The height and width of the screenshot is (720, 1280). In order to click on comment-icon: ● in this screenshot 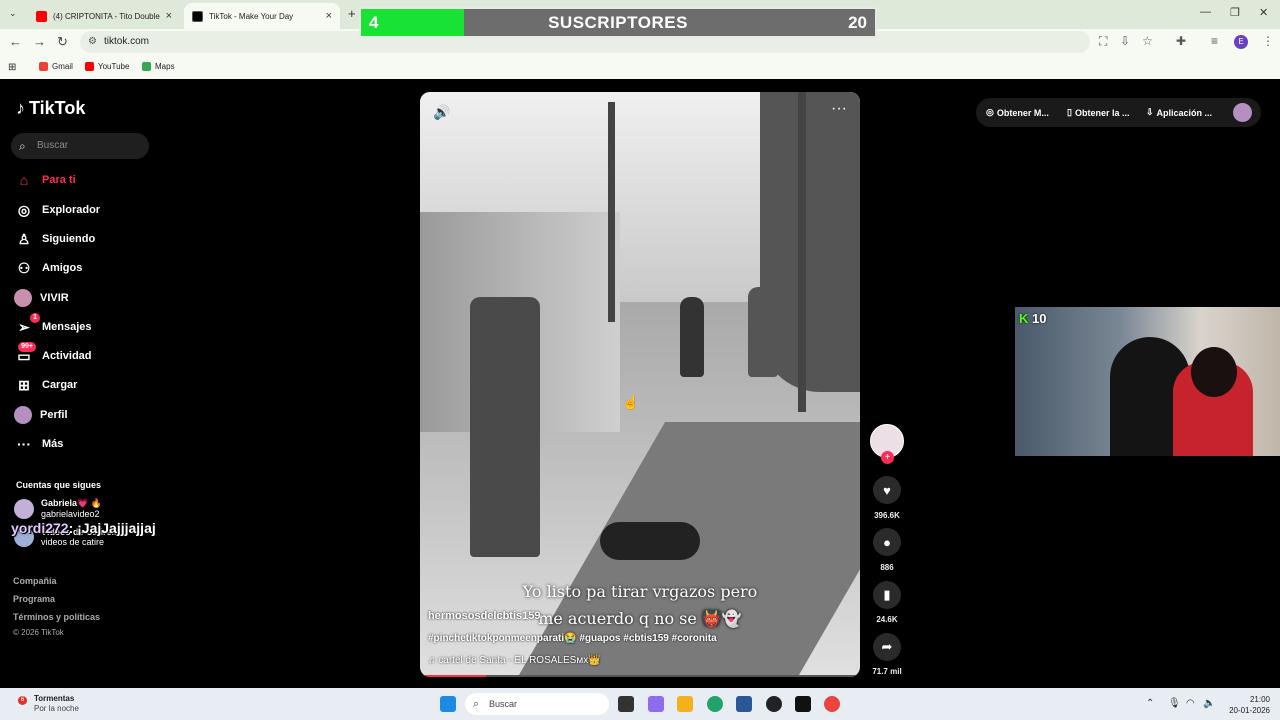, I will do `click(887, 542)`.